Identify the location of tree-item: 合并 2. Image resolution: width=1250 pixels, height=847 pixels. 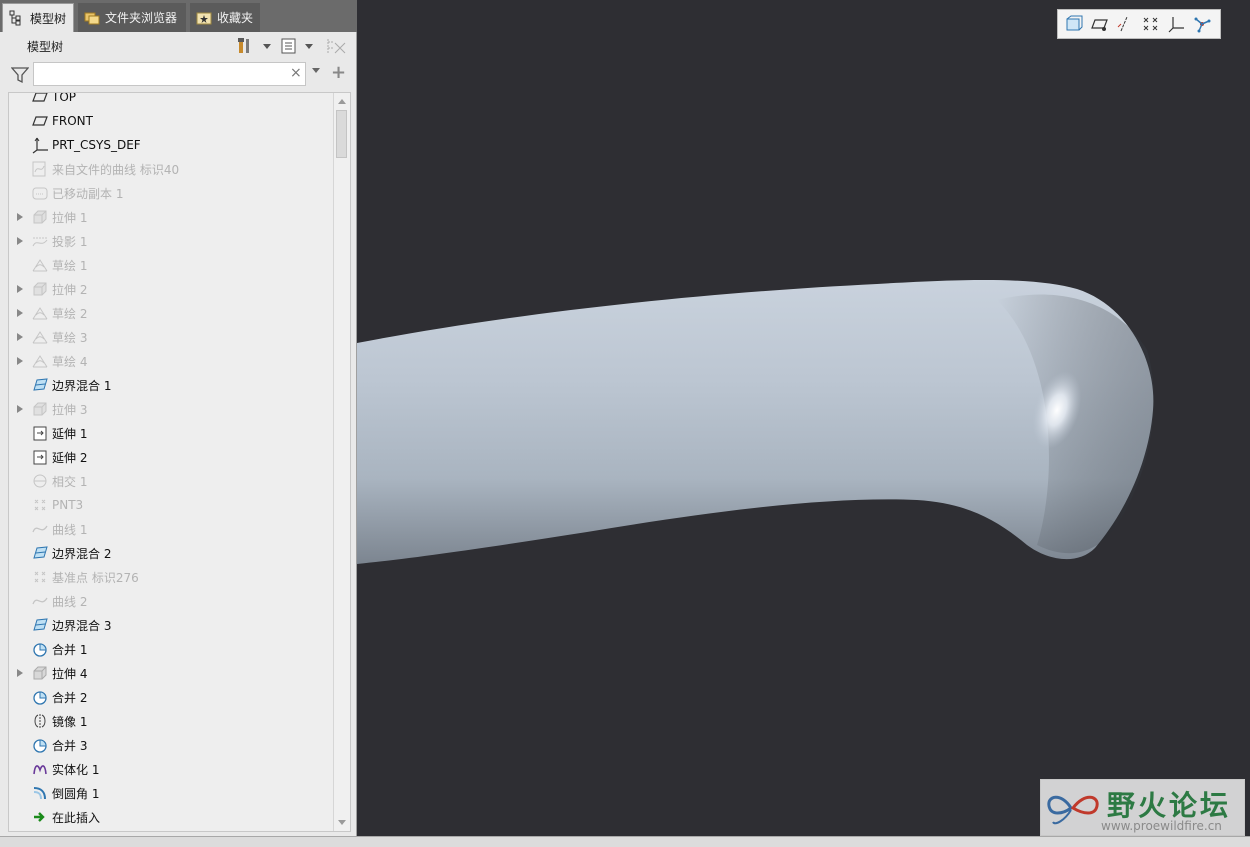
(172, 697).